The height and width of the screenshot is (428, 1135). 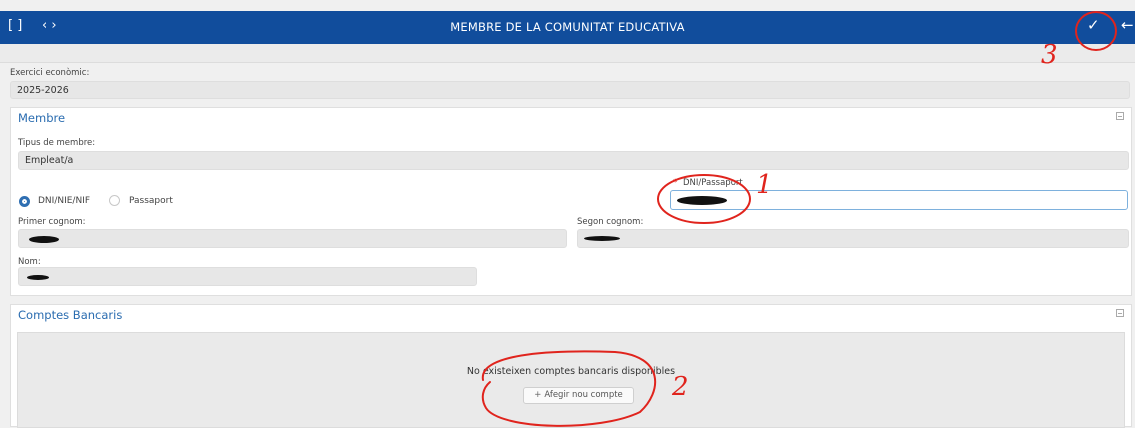 I want to click on page-title: MEMBRE DE LA COMUNITAT EDUCATIVA, so click(x=567, y=27).